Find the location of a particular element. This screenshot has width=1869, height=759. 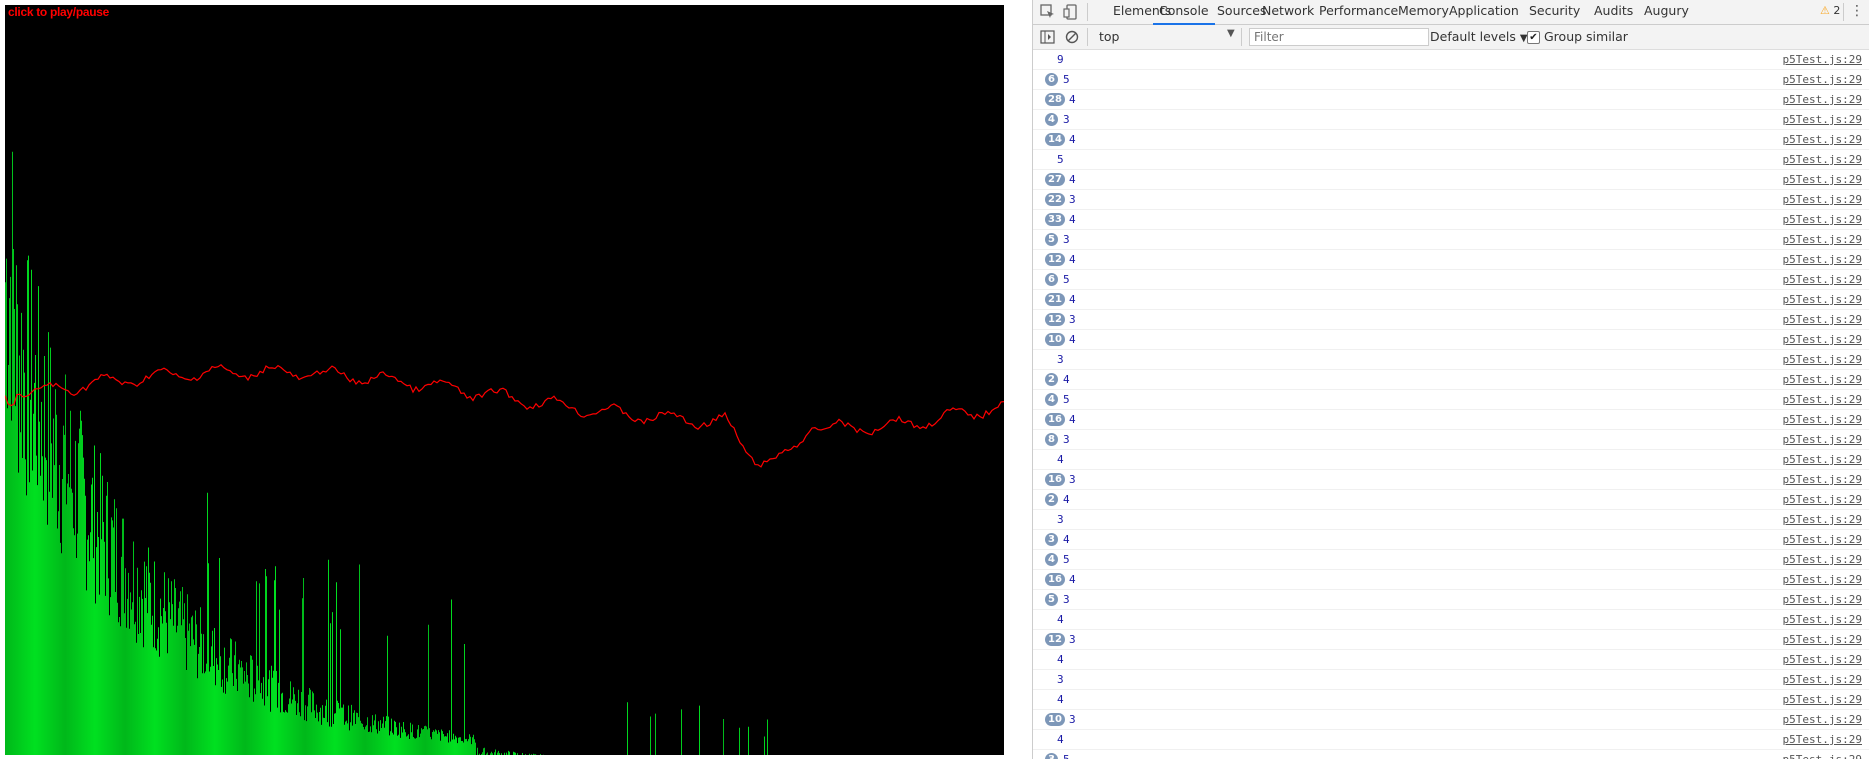

console-toolbar: top ▼ Default levels ▼ ✔ Group similar is located at coordinates (1451, 37).